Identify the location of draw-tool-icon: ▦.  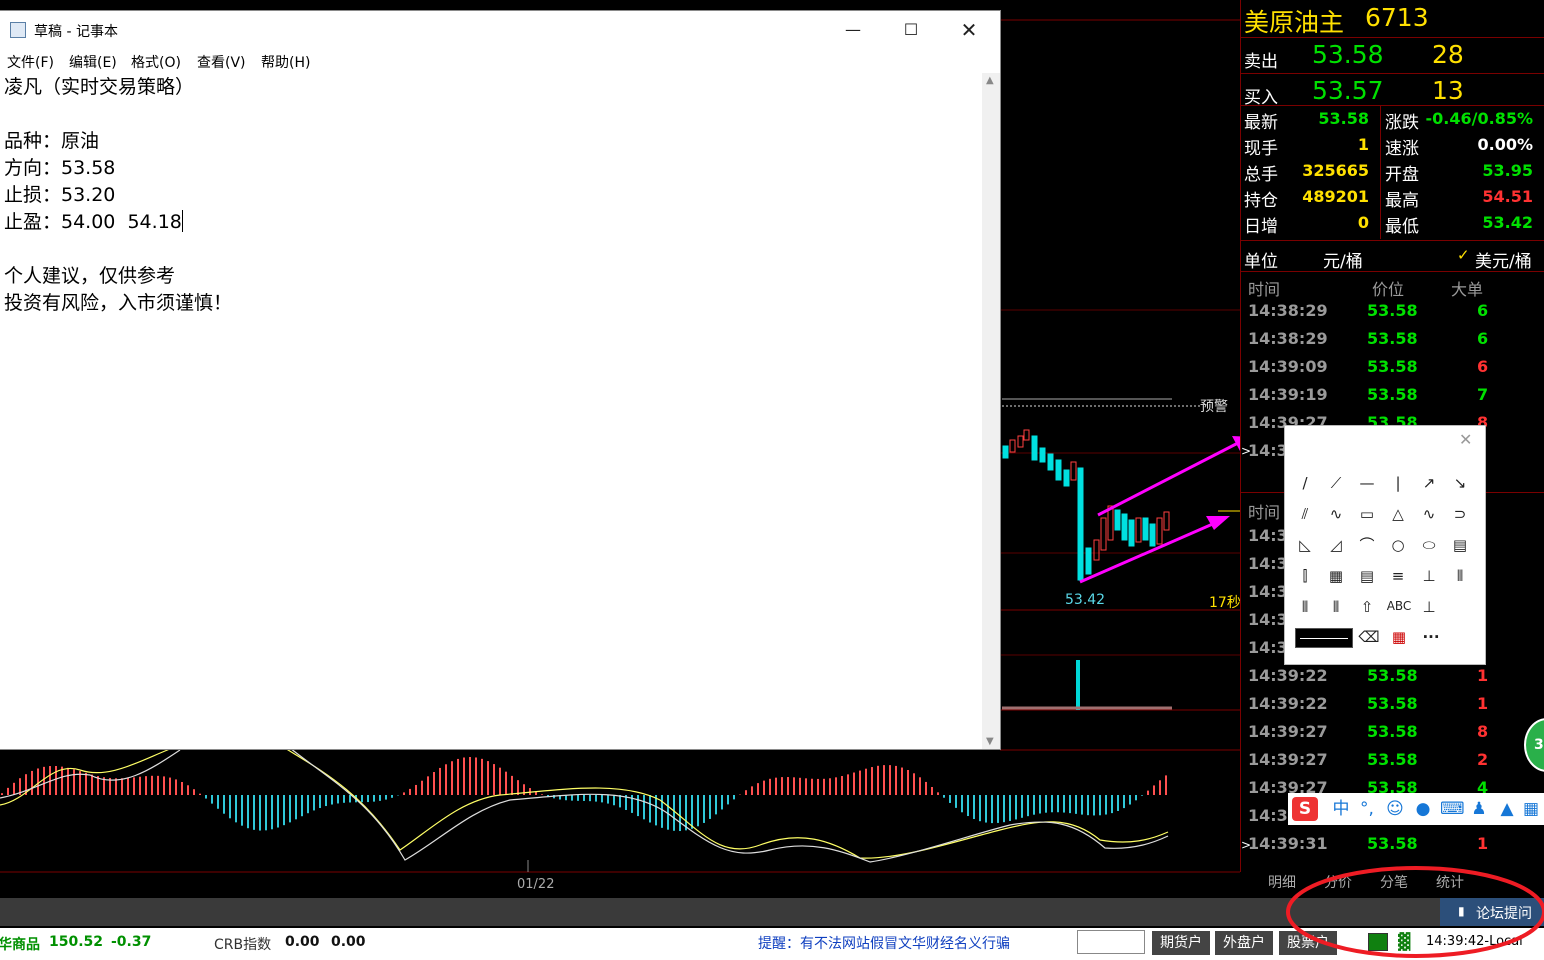
(1336, 576).